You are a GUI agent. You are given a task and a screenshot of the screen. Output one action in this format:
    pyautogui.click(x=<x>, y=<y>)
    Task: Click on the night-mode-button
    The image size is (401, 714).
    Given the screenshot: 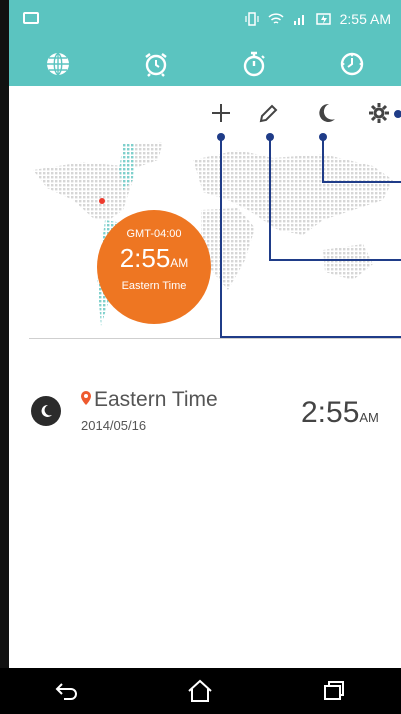 What is the action you would take?
    pyautogui.click(x=326, y=113)
    